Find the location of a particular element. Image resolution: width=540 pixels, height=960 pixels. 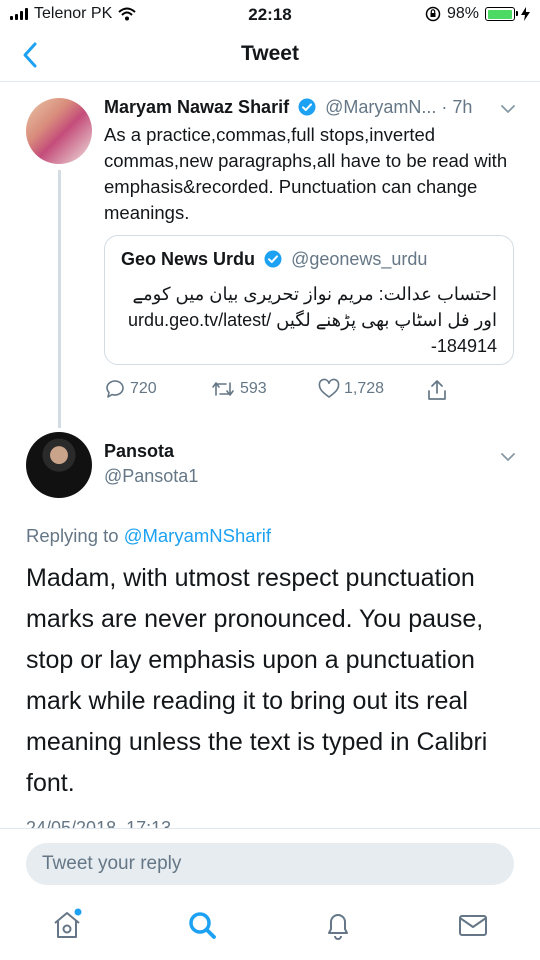

tweet-header: Maryam Nawaz Sharif @MaryamN... · 7h is located at coordinates (314, 107).